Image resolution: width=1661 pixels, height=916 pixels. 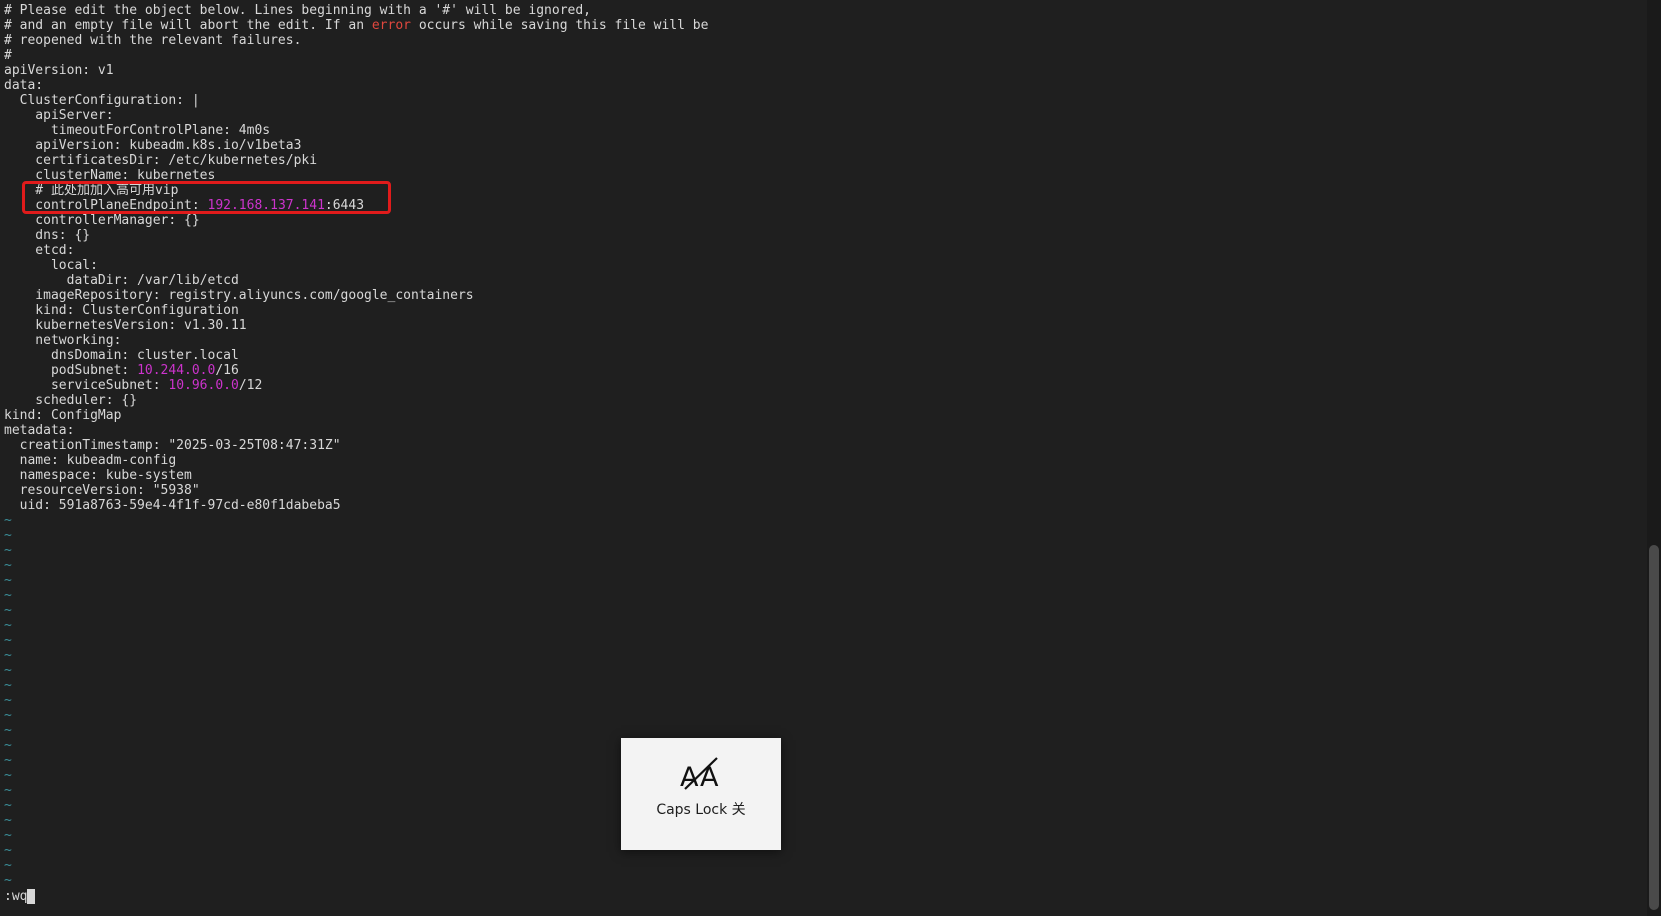 What do you see at coordinates (121, 280) in the screenshot?
I see `line-text: dataDir: /var/lib/etcd` at bounding box center [121, 280].